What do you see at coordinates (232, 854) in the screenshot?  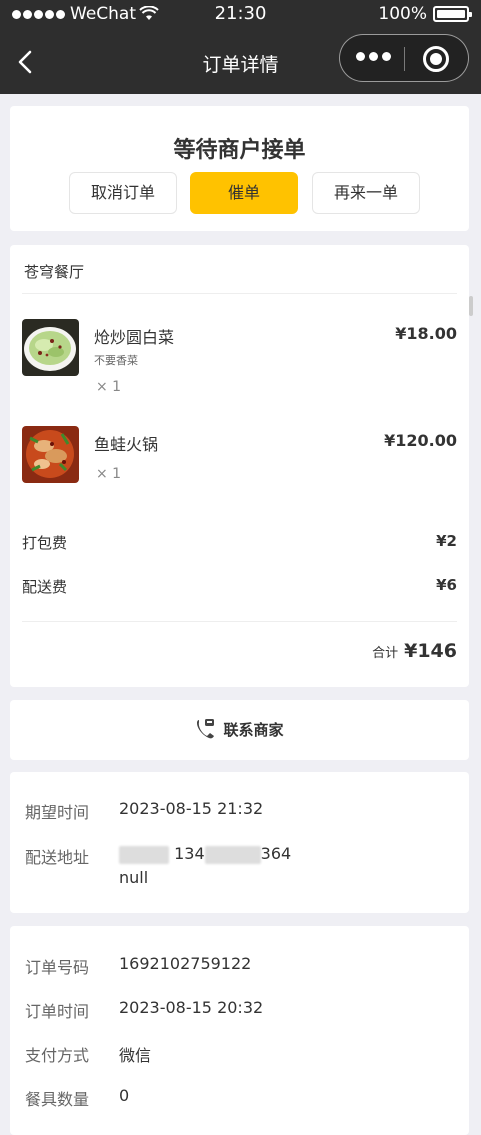 I see `redacted-phone` at bounding box center [232, 854].